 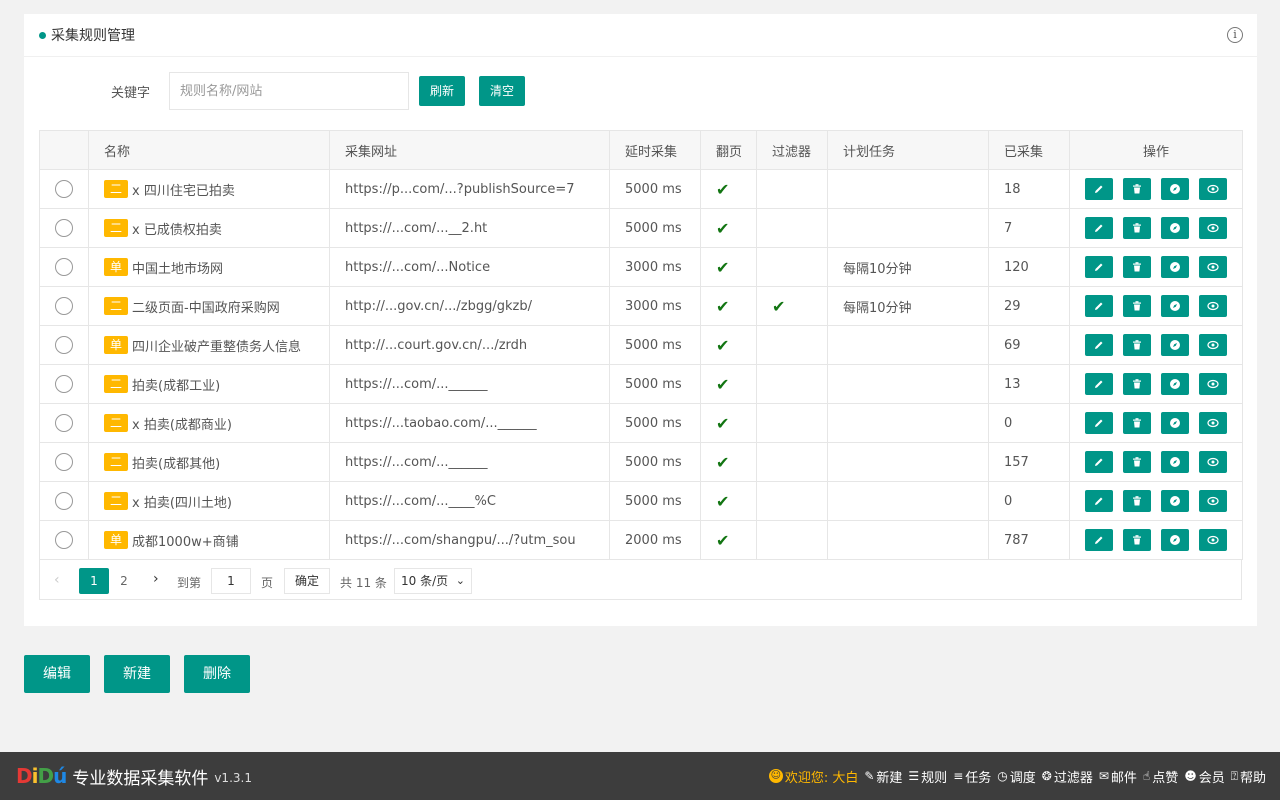 I want to click on footer-nav-list: ≡ 任务, so click(x=972, y=776).